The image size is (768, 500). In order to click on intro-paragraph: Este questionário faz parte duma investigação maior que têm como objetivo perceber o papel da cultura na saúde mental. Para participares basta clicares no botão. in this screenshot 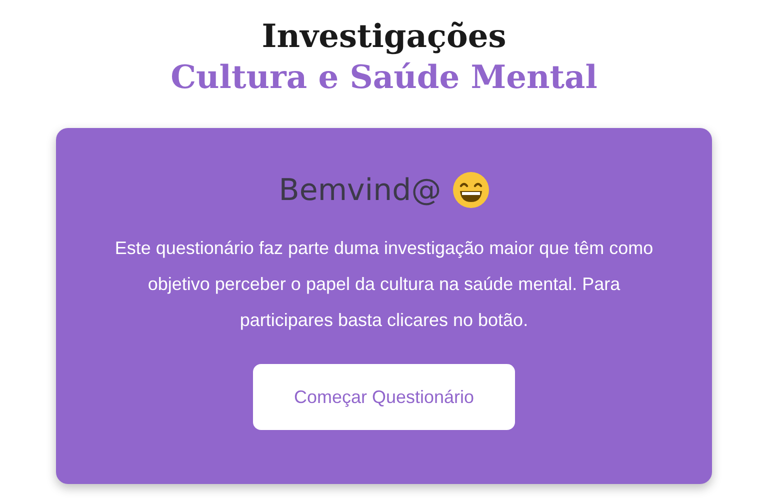, I will do `click(384, 284)`.